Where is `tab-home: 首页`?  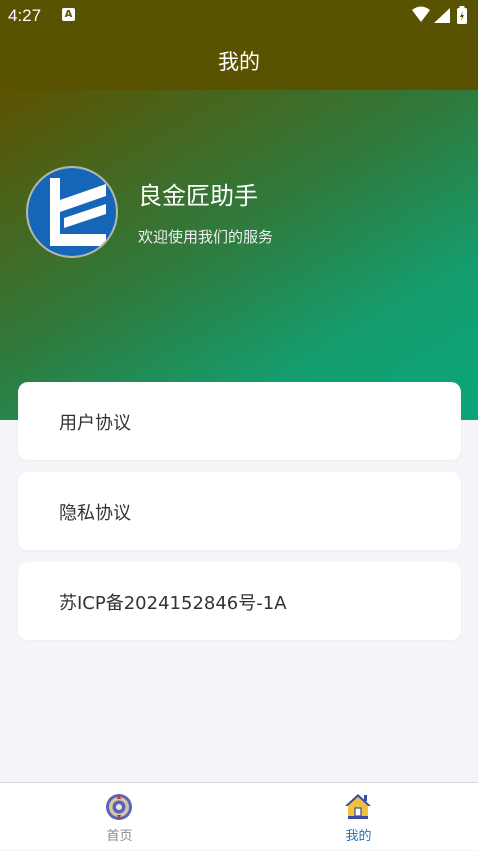 tab-home: 首页 is located at coordinates (119, 817).